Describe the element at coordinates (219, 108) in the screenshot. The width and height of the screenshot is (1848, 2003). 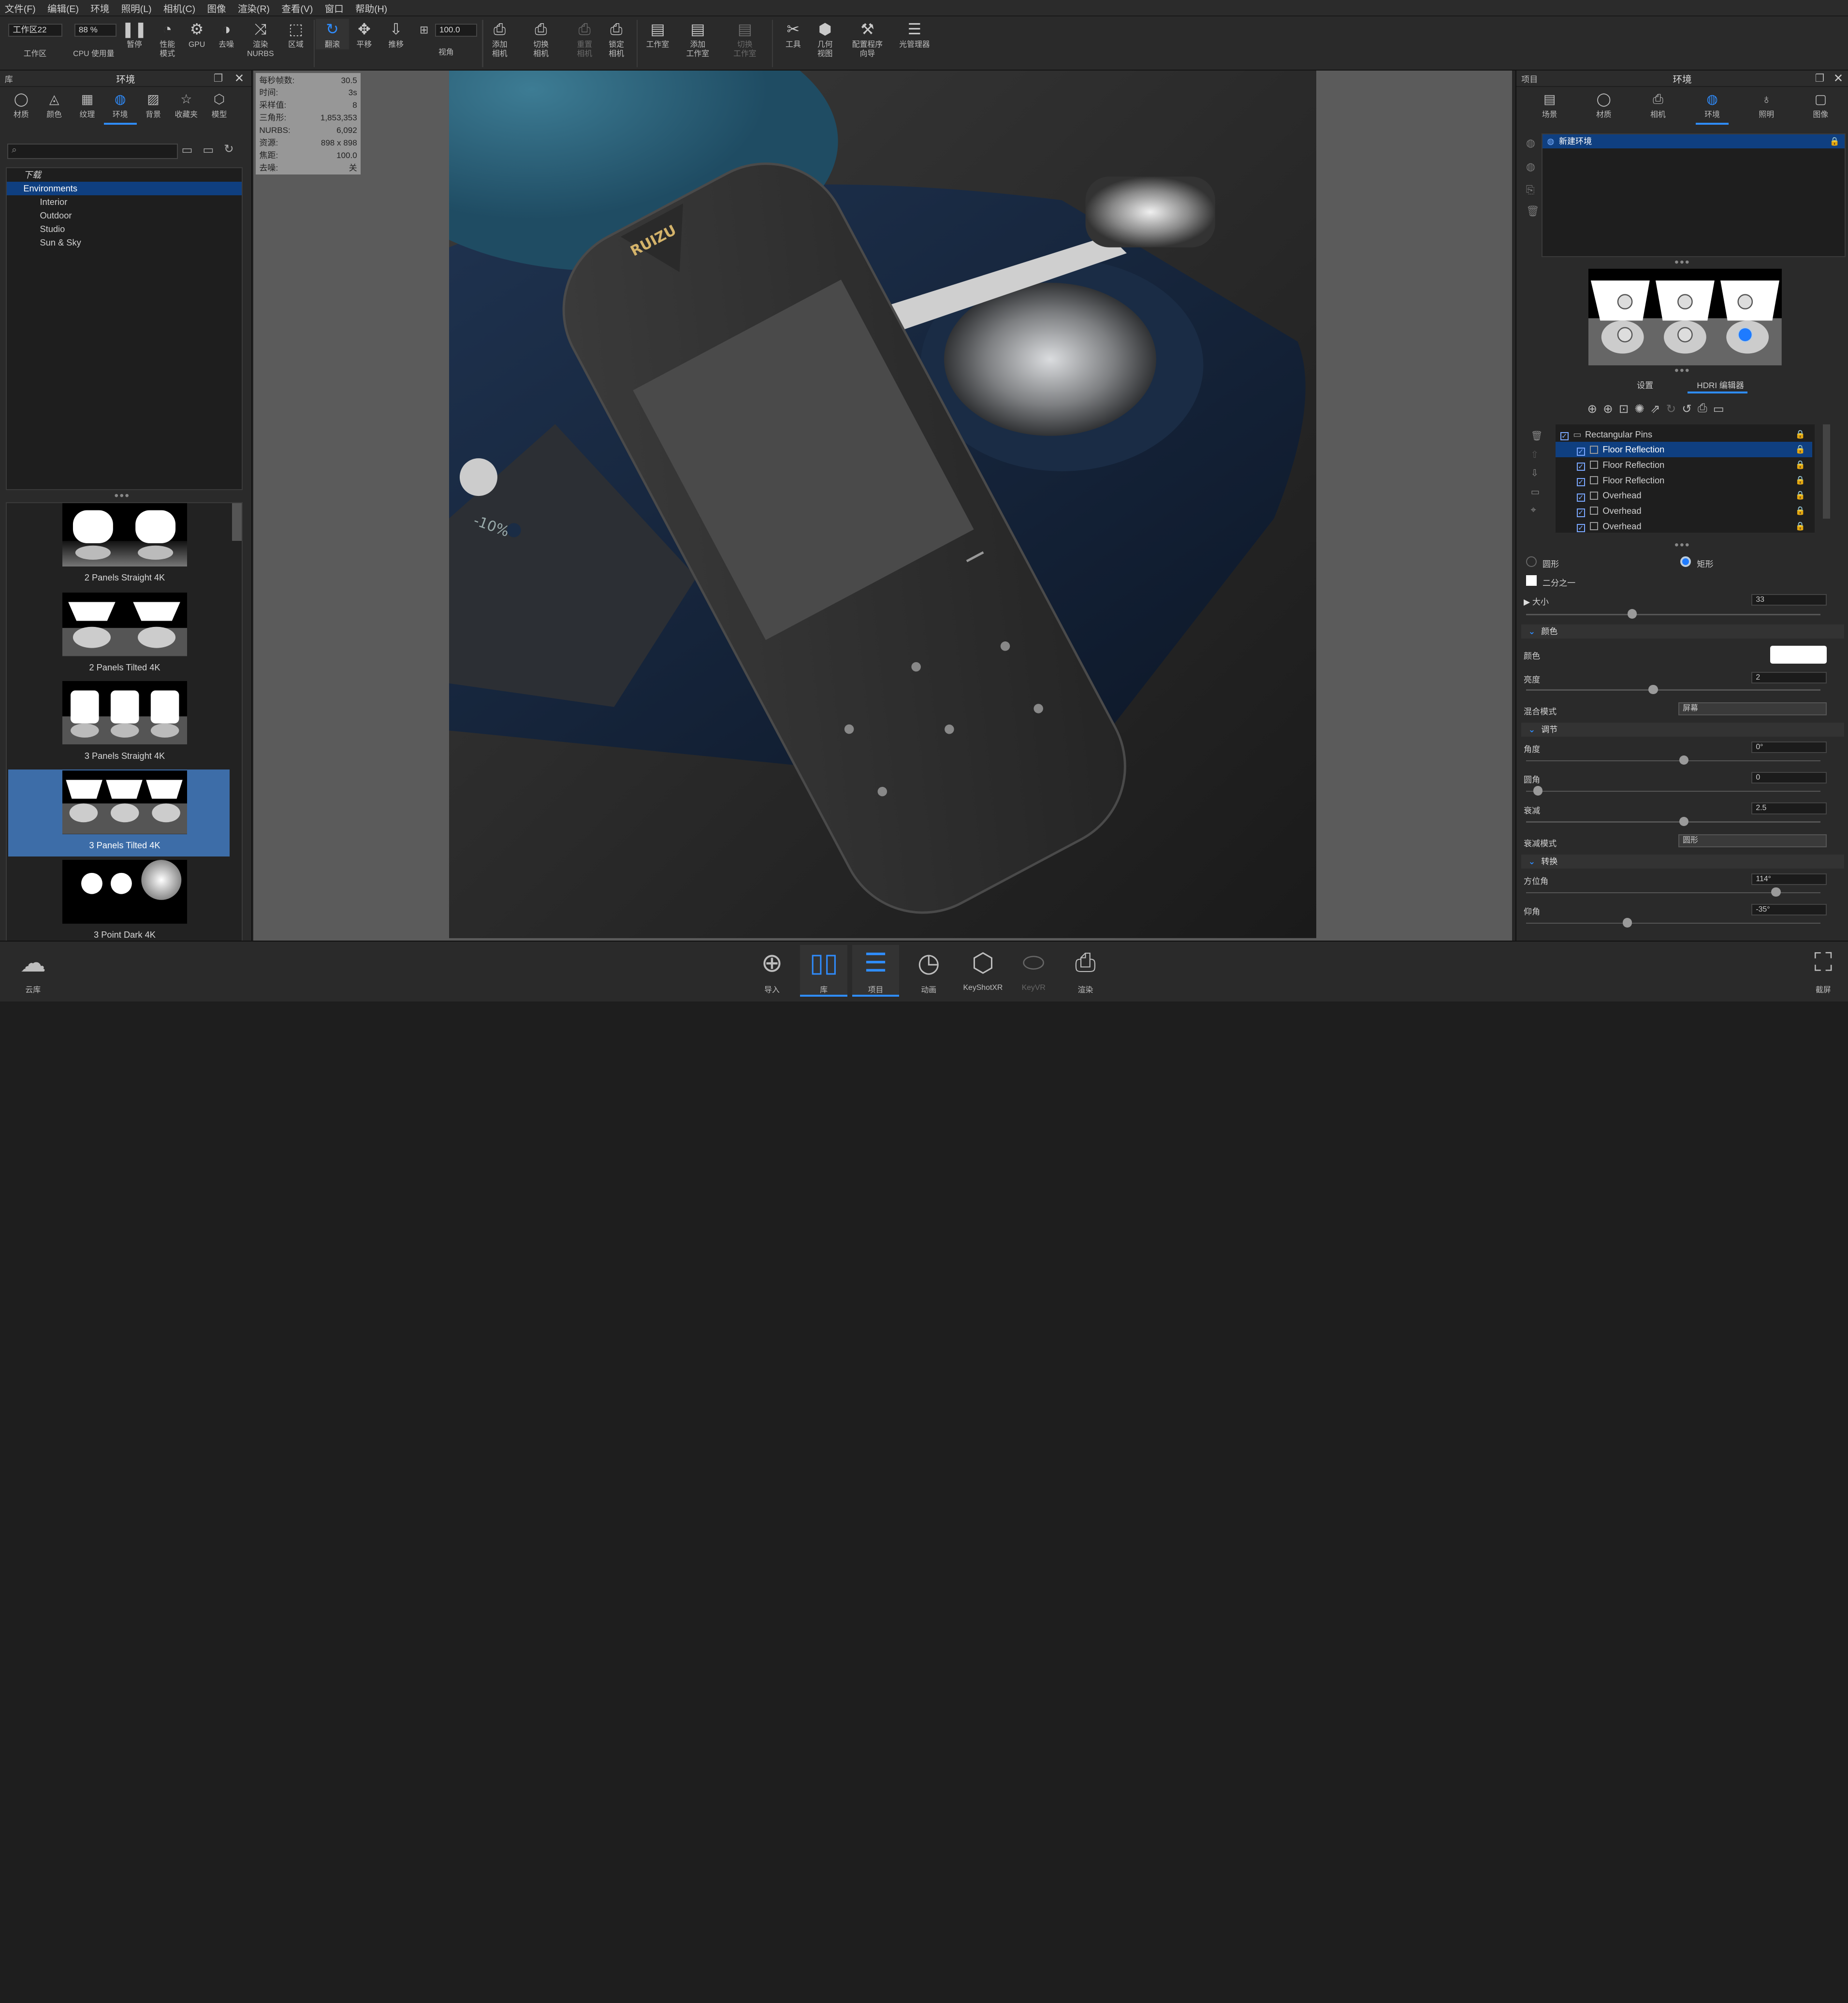
I see `library-tab: ⬡ 模型` at that location.